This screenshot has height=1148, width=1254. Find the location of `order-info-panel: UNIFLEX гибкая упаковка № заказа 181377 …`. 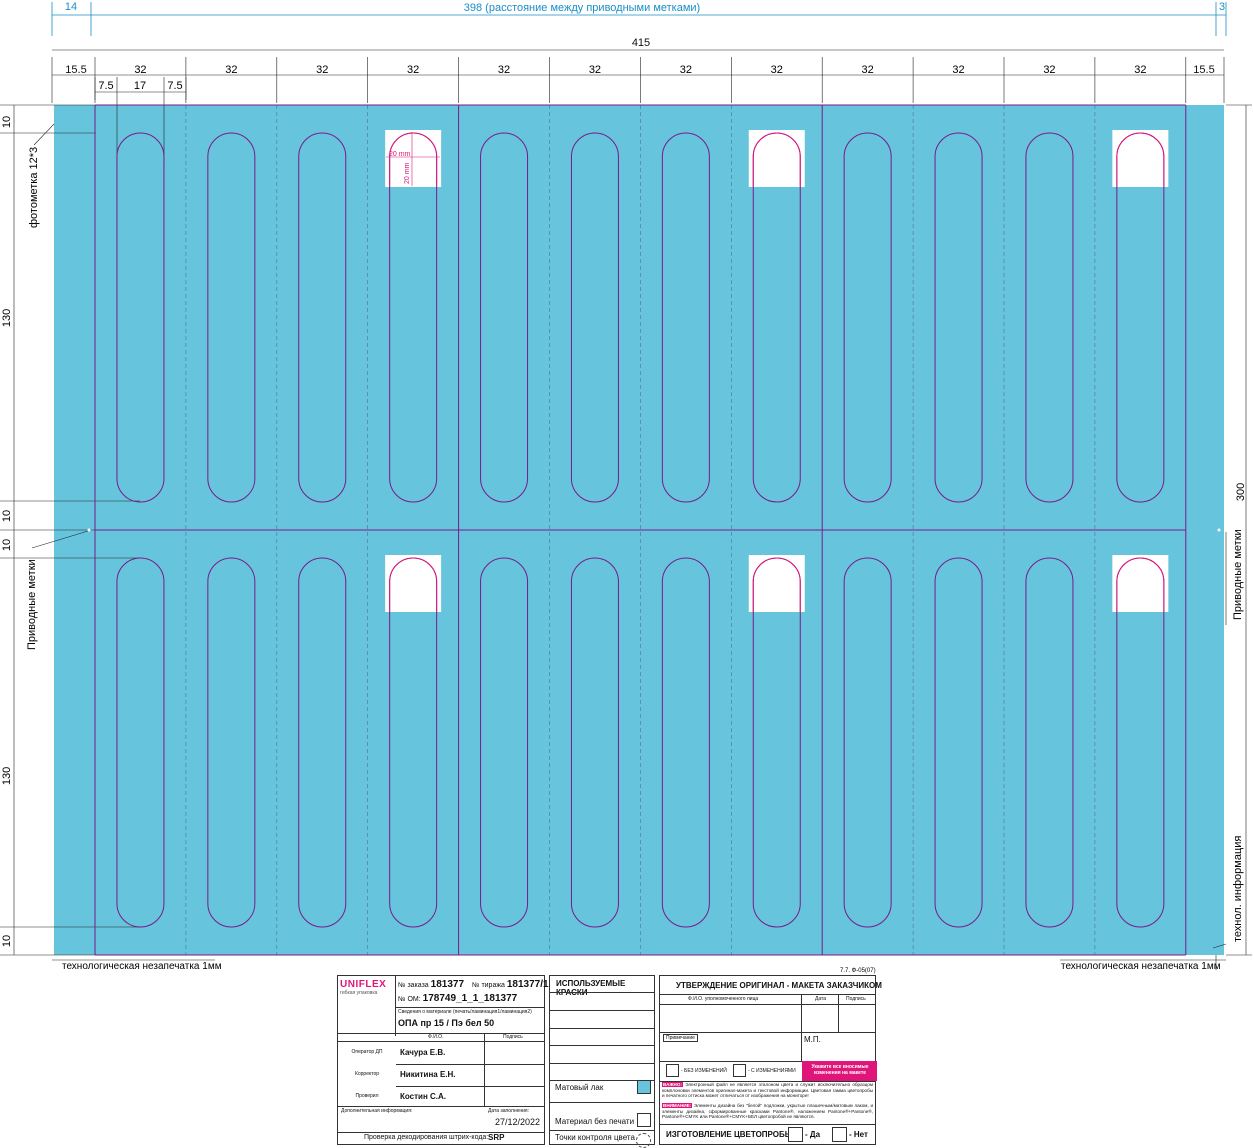

order-info-panel: UNIFLEX гибкая упаковка № заказа 181377 … is located at coordinates (443, 1060).